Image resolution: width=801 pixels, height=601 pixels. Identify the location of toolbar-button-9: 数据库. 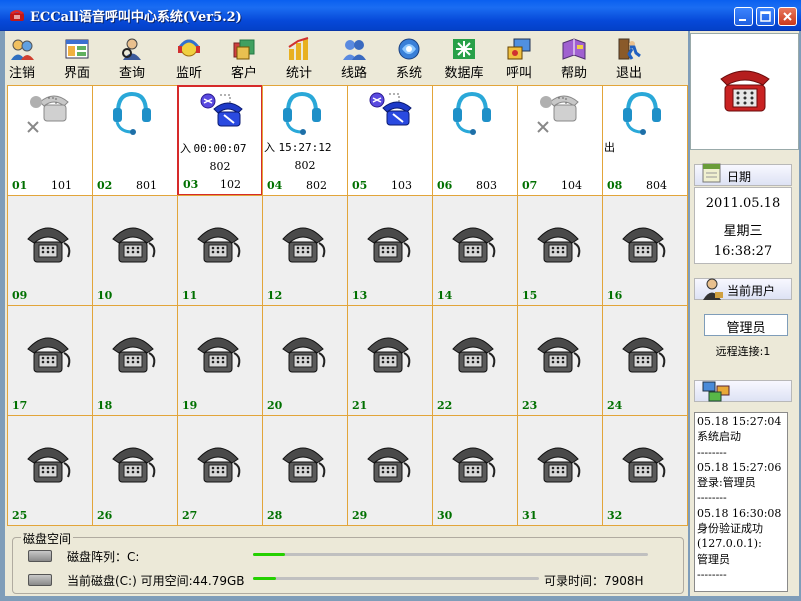
(464, 59).